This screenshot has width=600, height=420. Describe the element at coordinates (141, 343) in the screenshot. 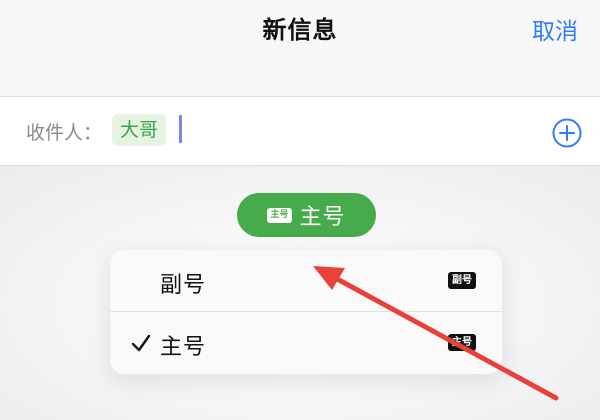

I see `checkmark-icon` at that location.